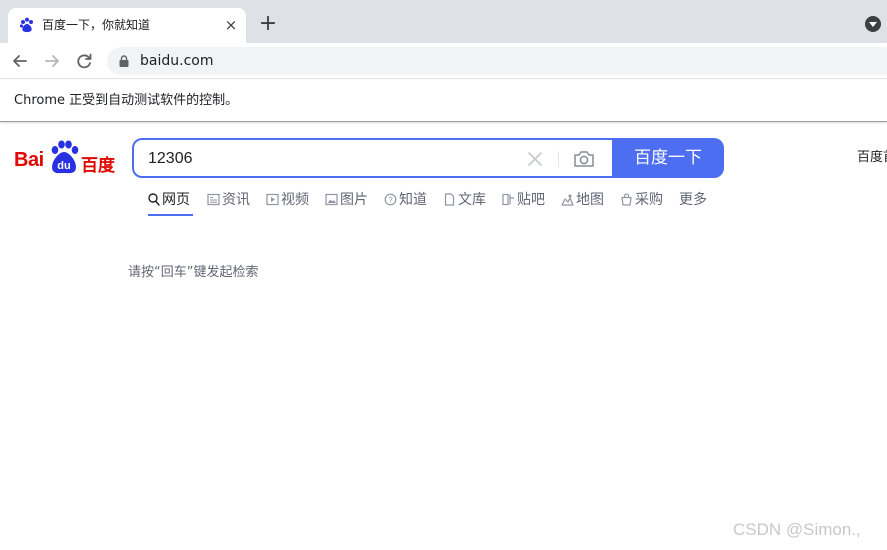  What do you see at coordinates (567, 200) in the screenshot?
I see `map-icon` at bounding box center [567, 200].